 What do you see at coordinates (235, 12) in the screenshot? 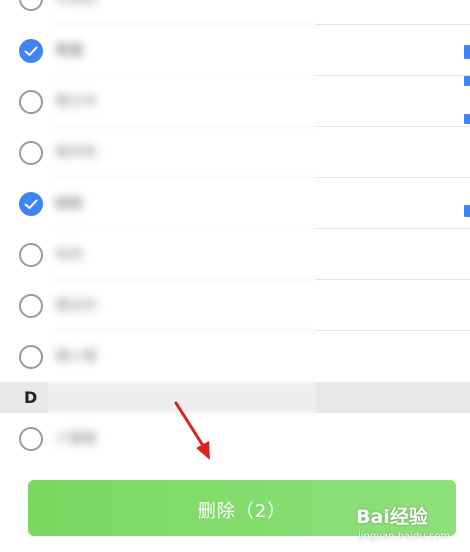
I see `contact-row: 以后后` at bounding box center [235, 12].